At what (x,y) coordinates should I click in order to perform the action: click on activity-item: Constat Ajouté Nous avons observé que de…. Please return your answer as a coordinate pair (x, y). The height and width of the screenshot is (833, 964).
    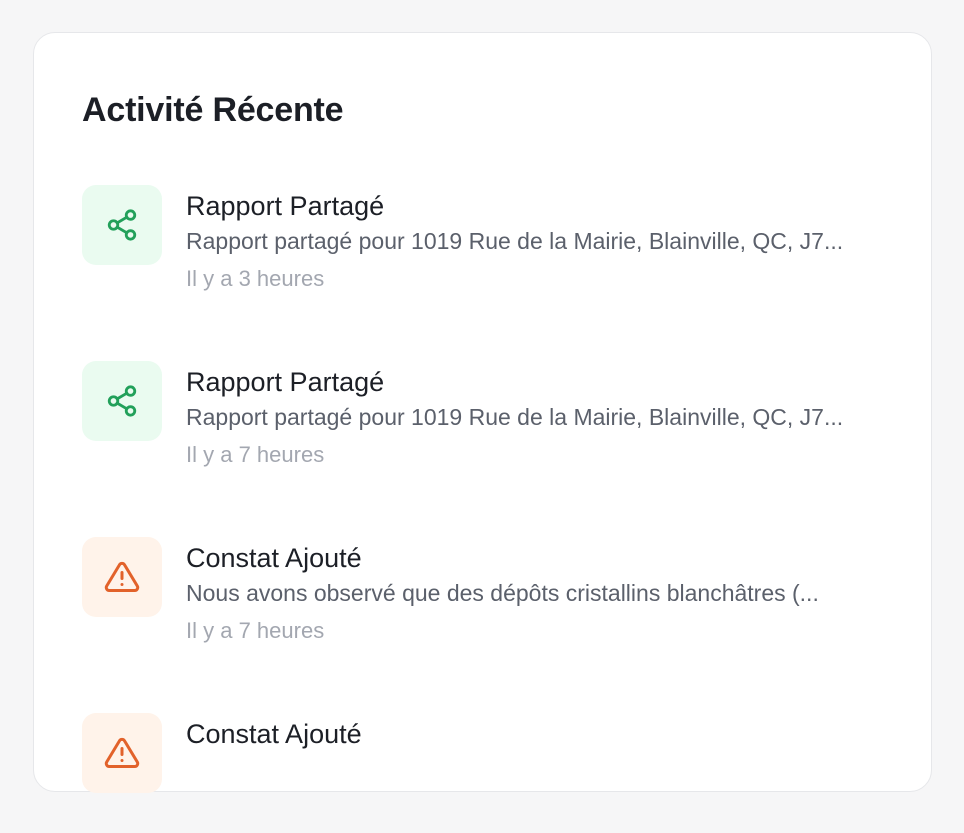
    Looking at the image, I should click on (482, 597).